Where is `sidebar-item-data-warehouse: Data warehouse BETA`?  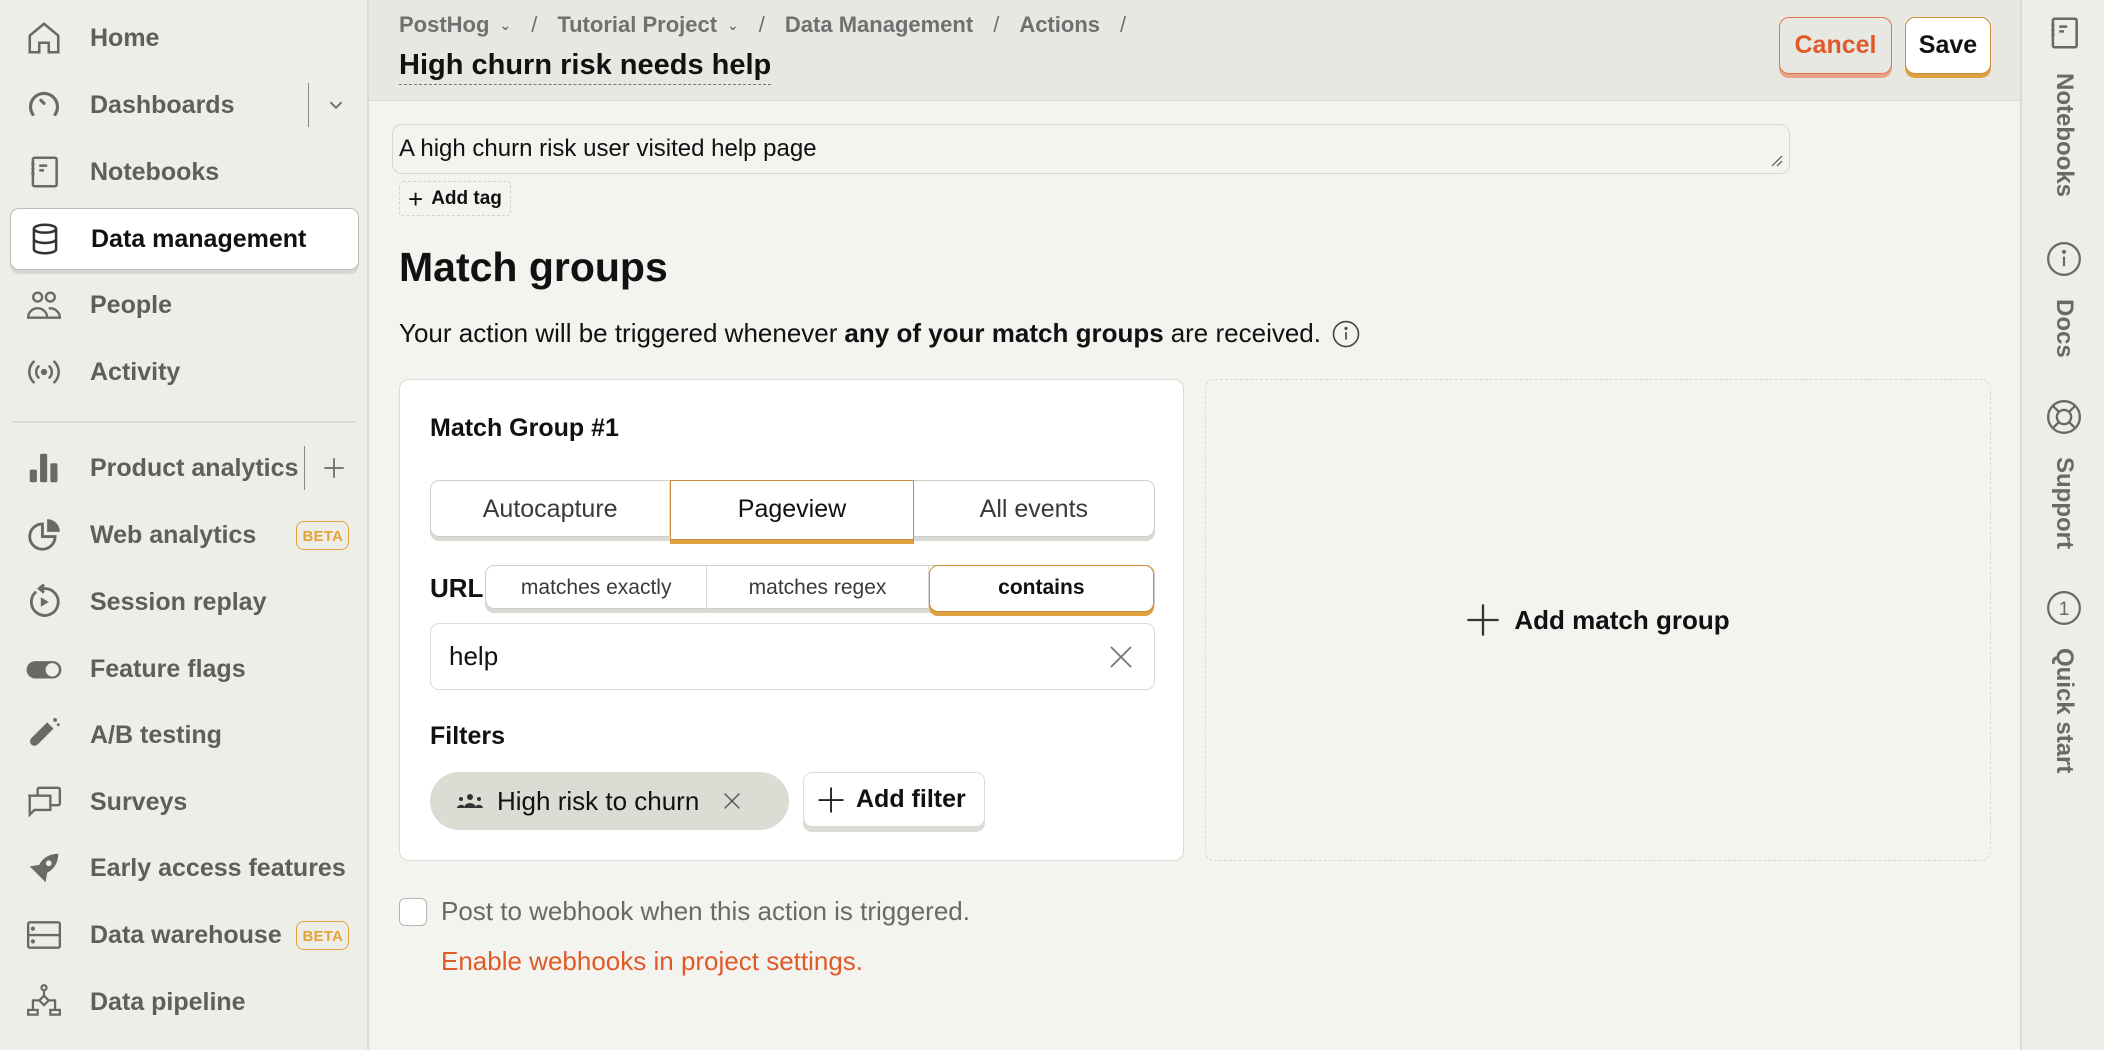
sidebar-item-data-warehouse: Data warehouse BETA is located at coordinates (184, 935).